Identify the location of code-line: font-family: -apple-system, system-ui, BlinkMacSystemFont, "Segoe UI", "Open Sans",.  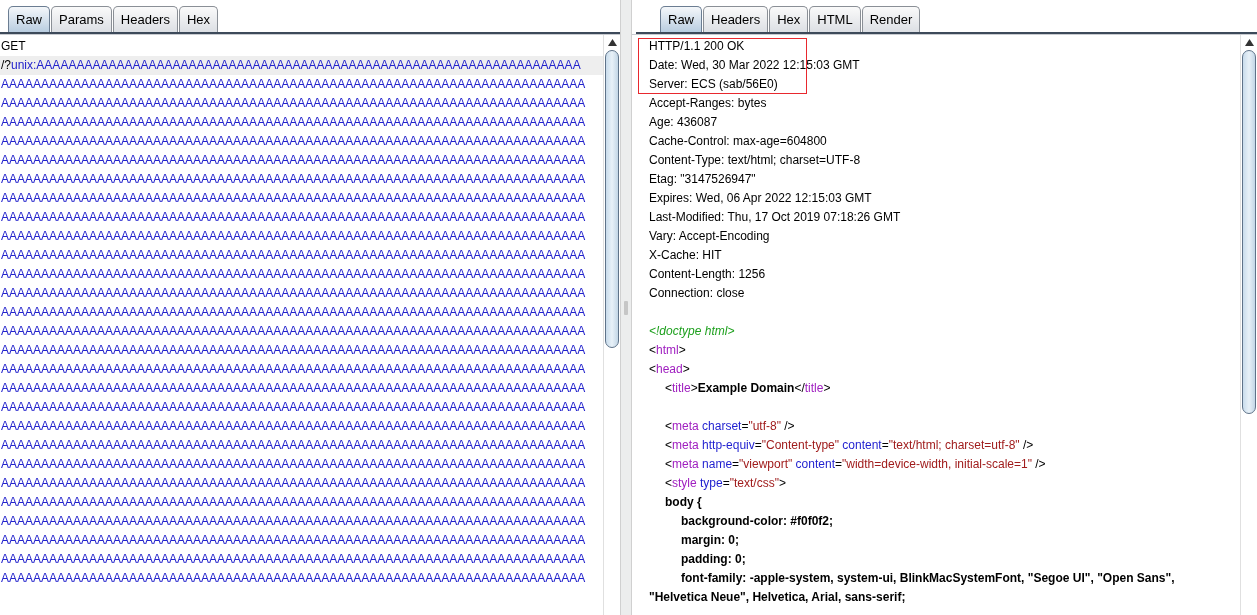
(928, 578).